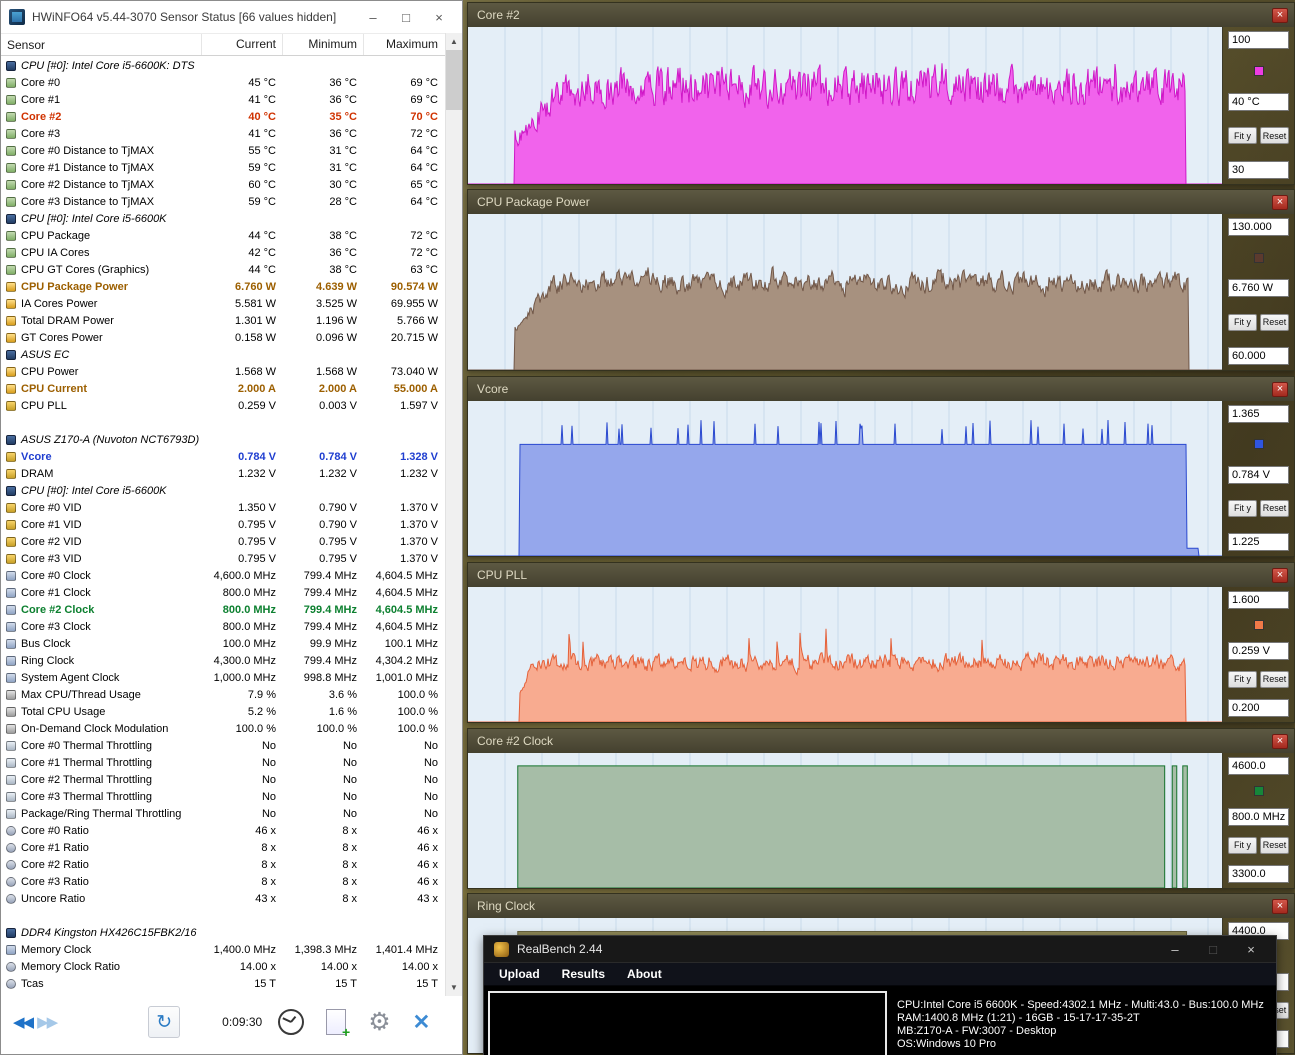 The height and width of the screenshot is (1055, 1295). I want to click on minimize-button: –, so click(373, 17).